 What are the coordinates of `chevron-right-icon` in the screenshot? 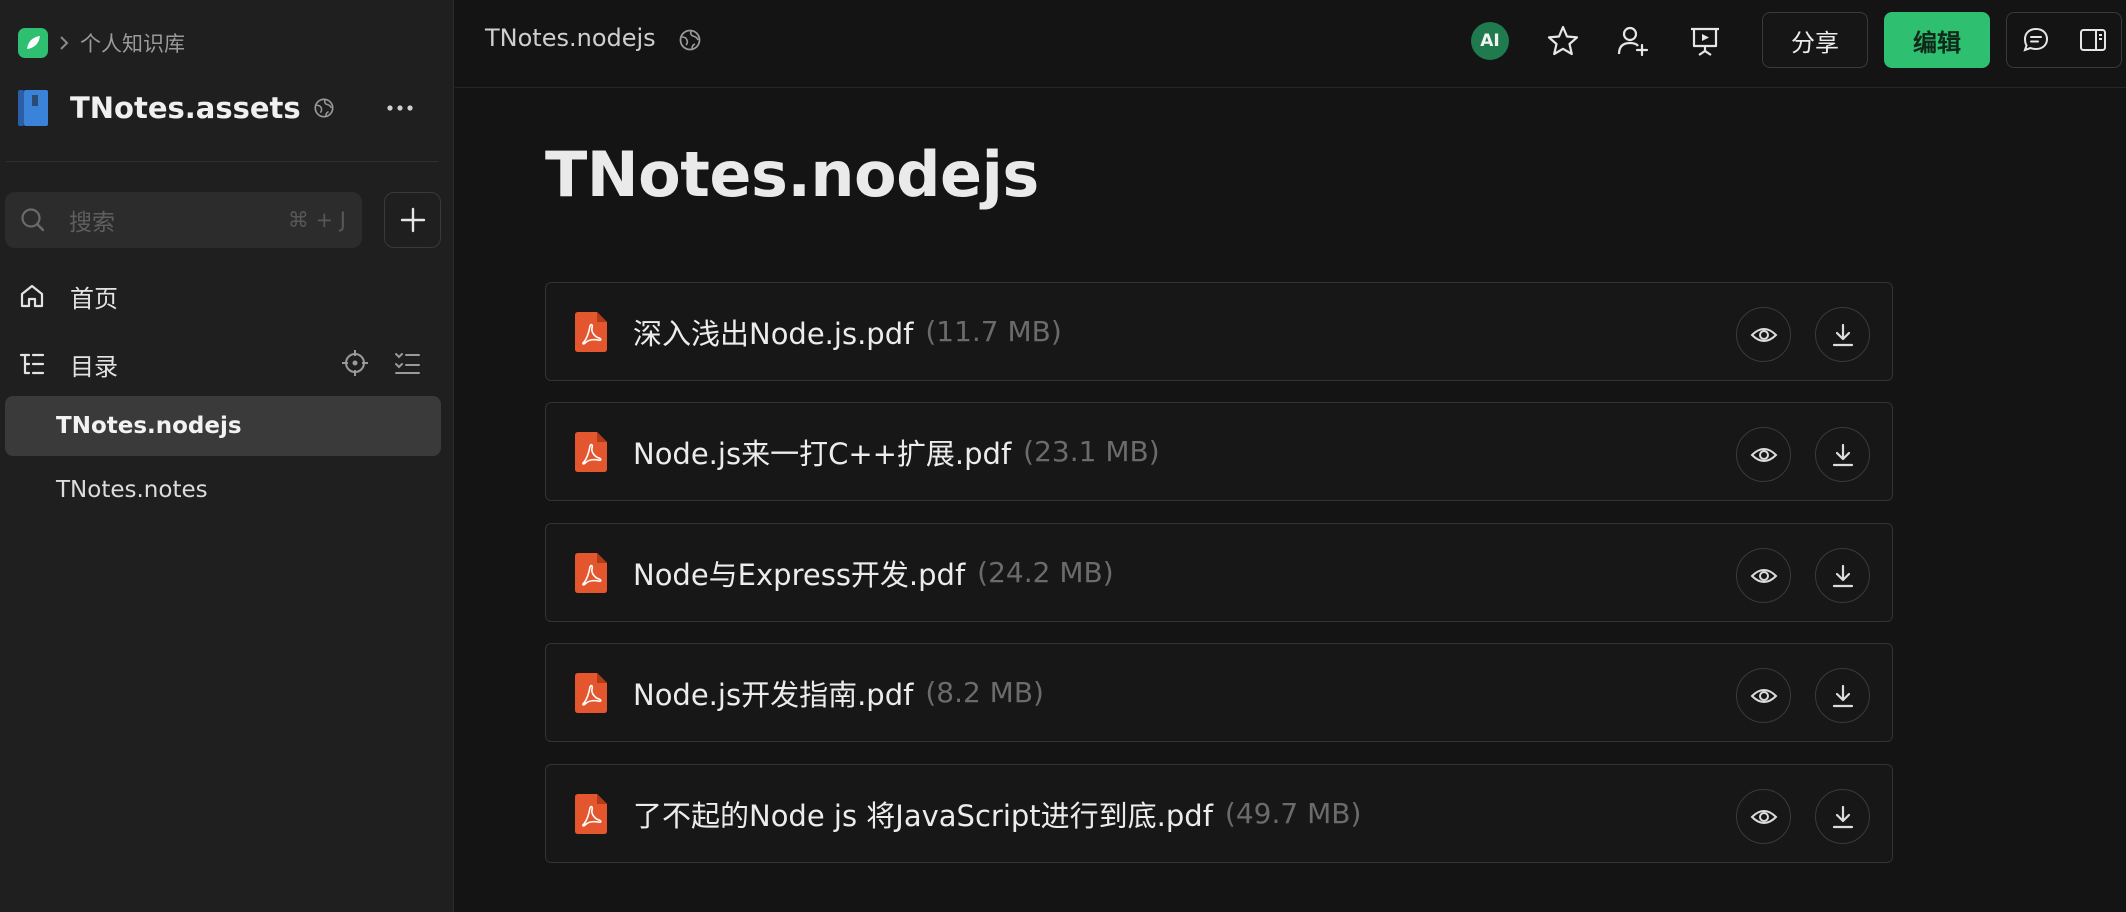 It's located at (65, 43).